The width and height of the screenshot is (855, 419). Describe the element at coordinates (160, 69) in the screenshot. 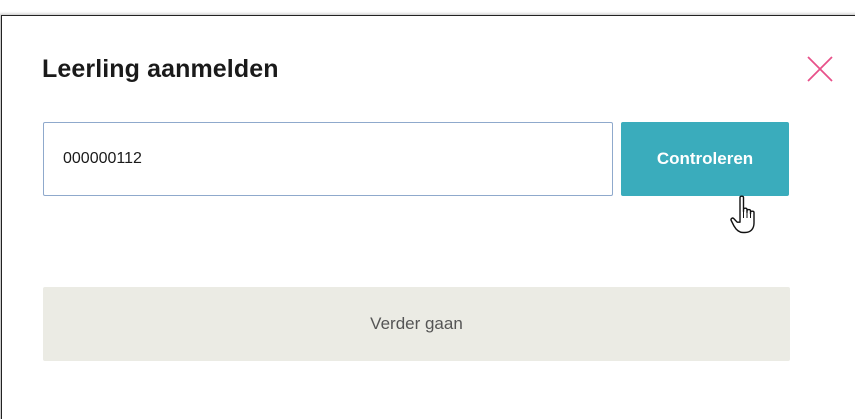

I see `modal-title: Leerling aanmelden` at that location.